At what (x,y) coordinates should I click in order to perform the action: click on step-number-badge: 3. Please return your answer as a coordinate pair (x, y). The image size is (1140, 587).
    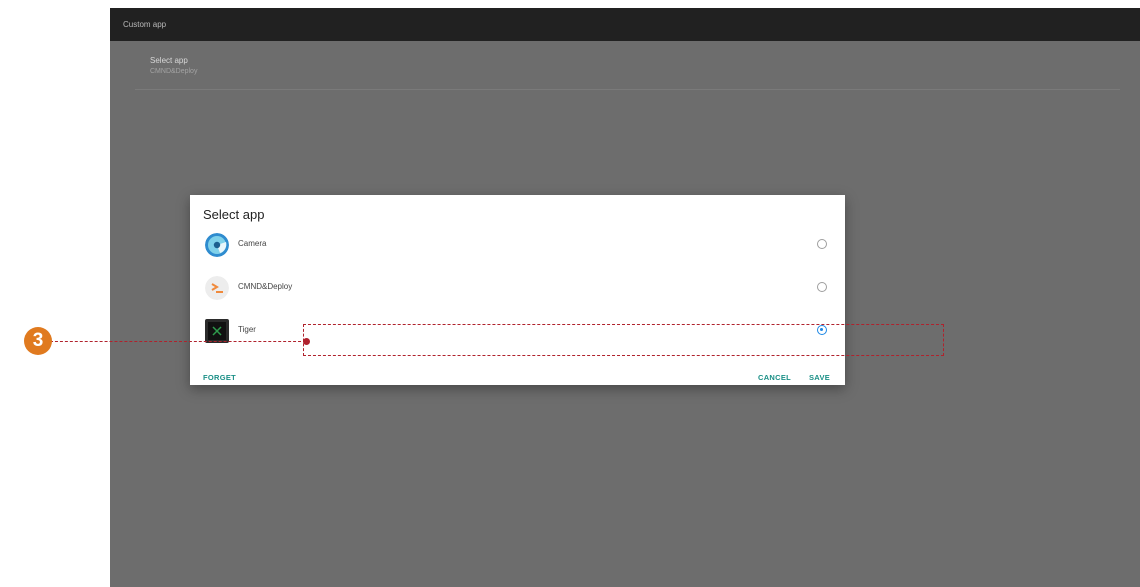
    Looking at the image, I should click on (38, 341).